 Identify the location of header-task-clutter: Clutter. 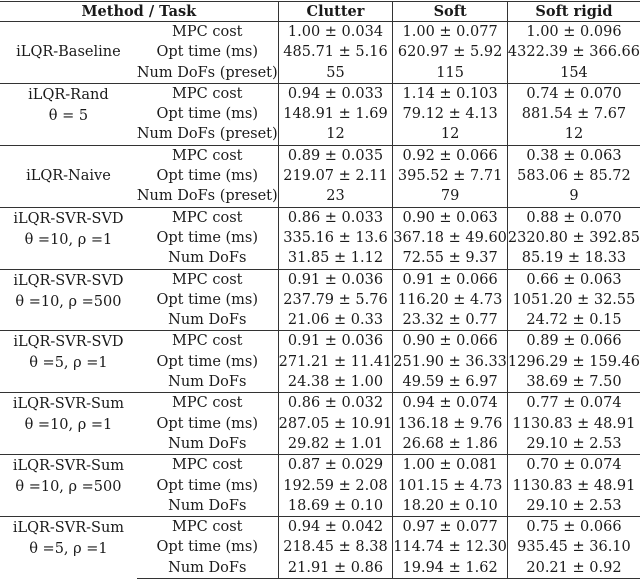
(336, 11).